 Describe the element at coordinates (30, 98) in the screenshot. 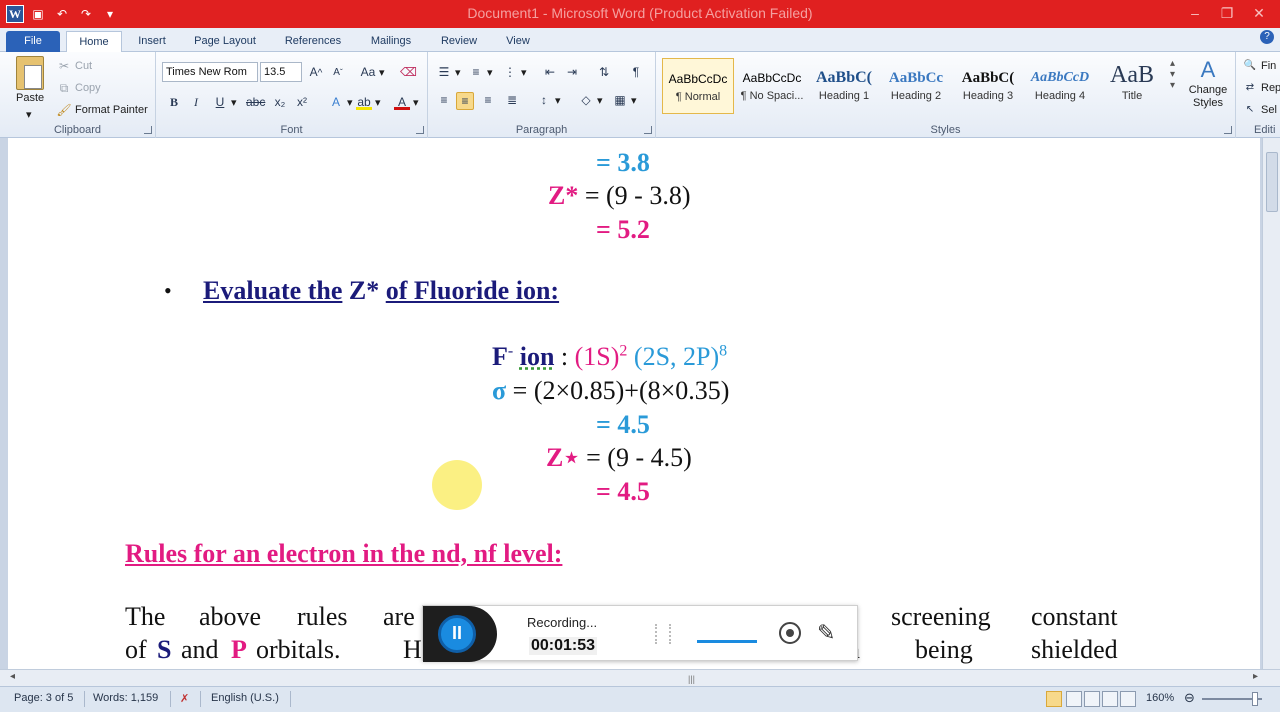

I see `paste-button: Paste` at that location.